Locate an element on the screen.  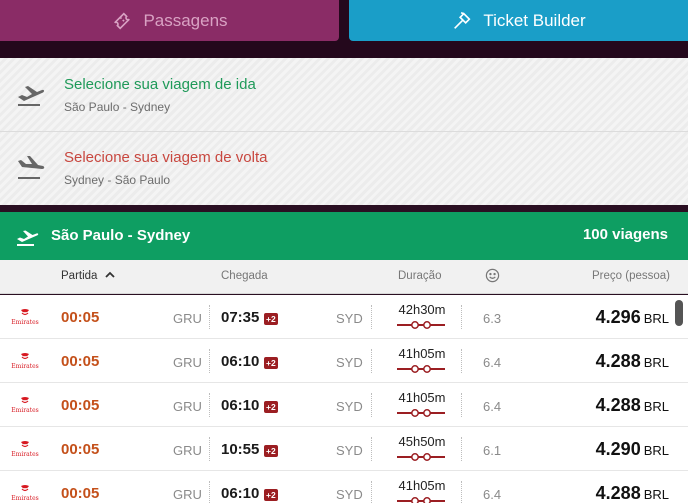
return-title: Selecione sua viagem de volta is located at coordinates (166, 157).